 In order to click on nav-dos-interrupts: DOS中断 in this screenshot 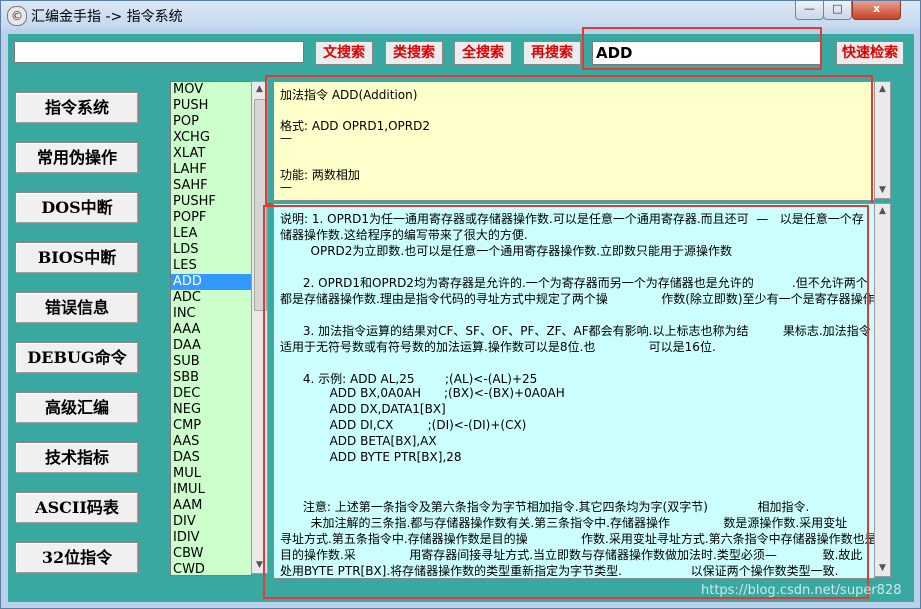, I will do `click(77, 208)`.